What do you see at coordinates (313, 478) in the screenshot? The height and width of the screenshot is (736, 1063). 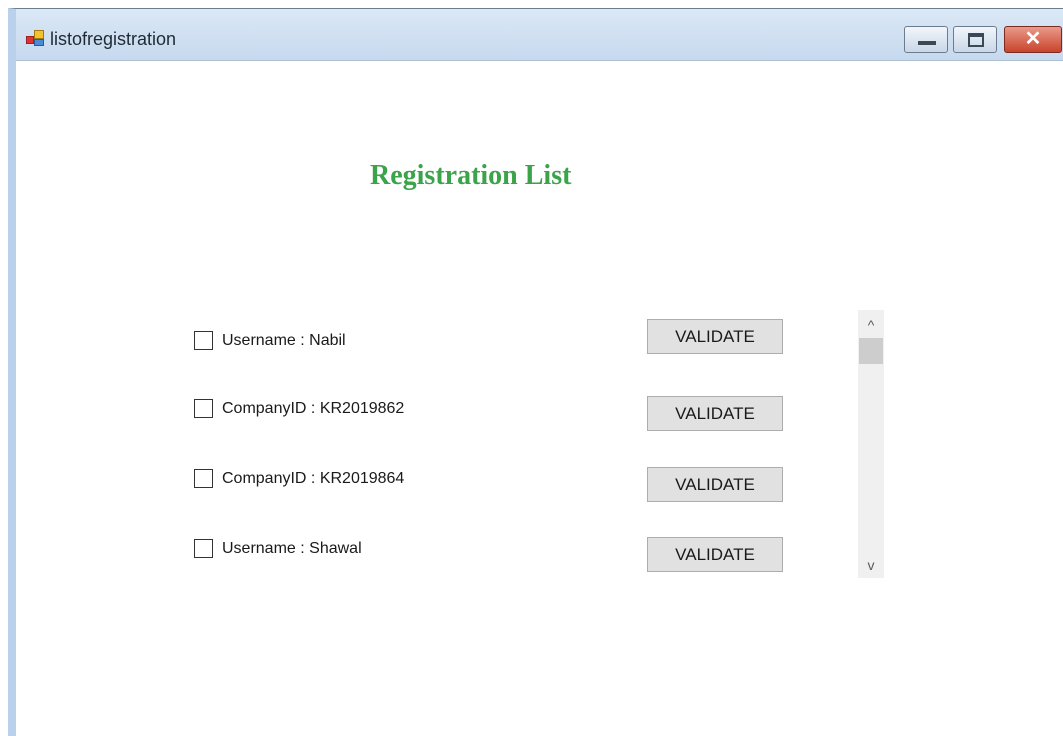 I see `row-label: CompanyID : KR2019864` at bounding box center [313, 478].